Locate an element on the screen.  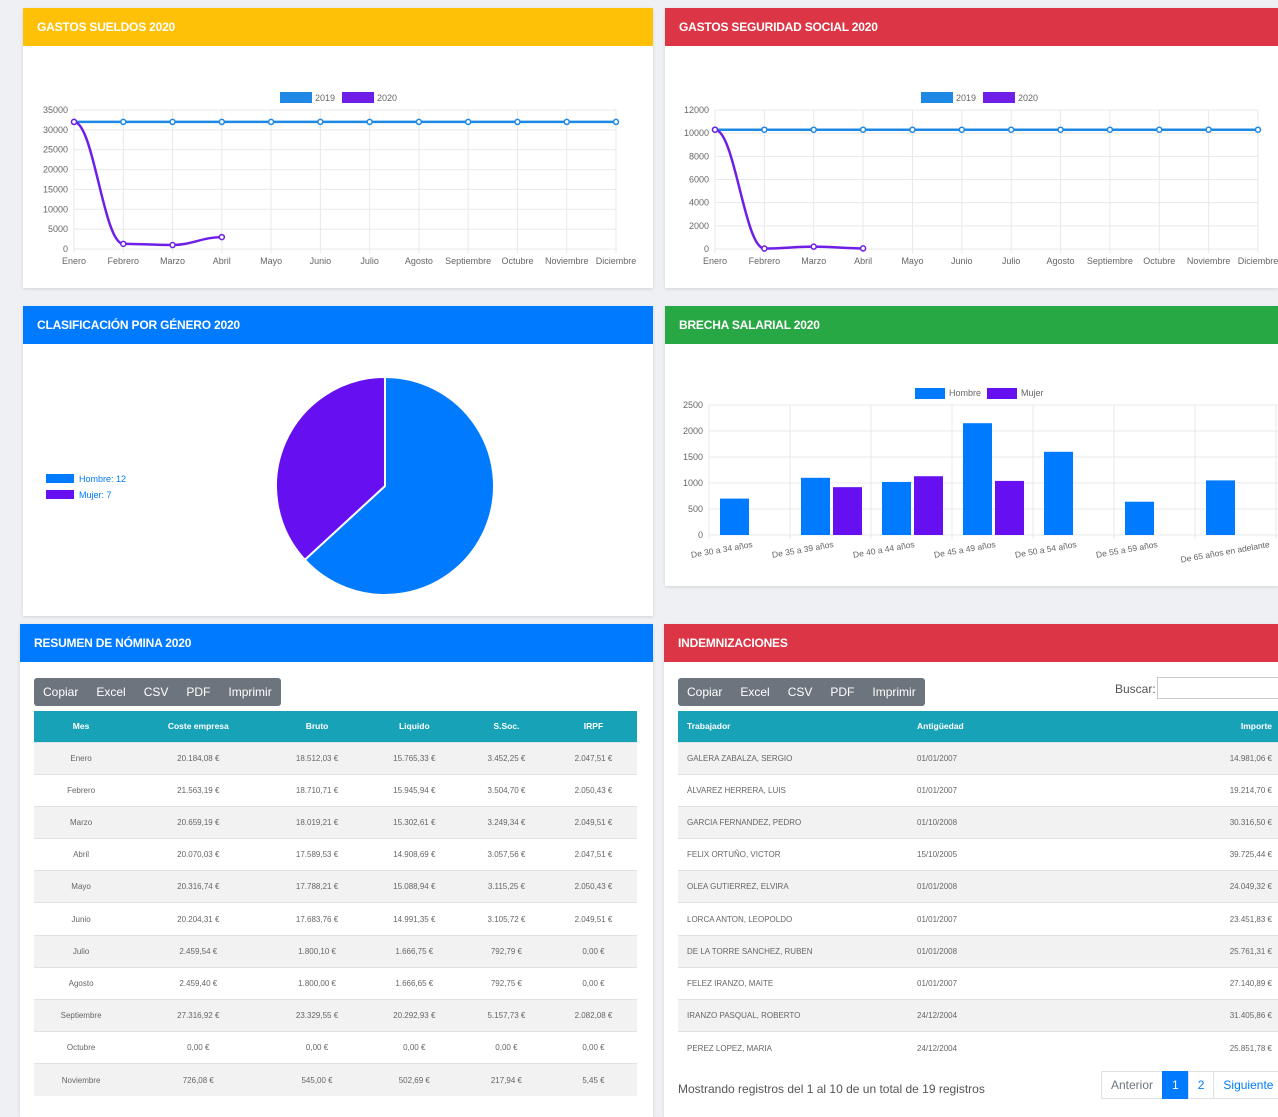
y-tick-label: 8000 is located at coordinates (699, 156).